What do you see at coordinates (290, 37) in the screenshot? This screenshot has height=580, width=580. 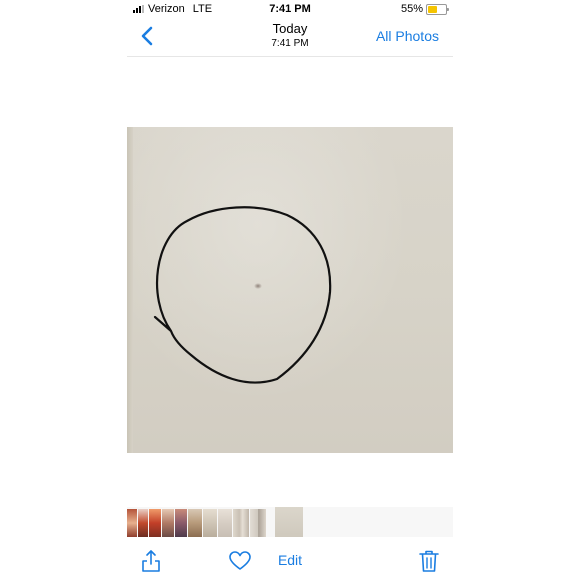 I see `navigation-bar: Today 7:41 PM All Photos` at bounding box center [290, 37].